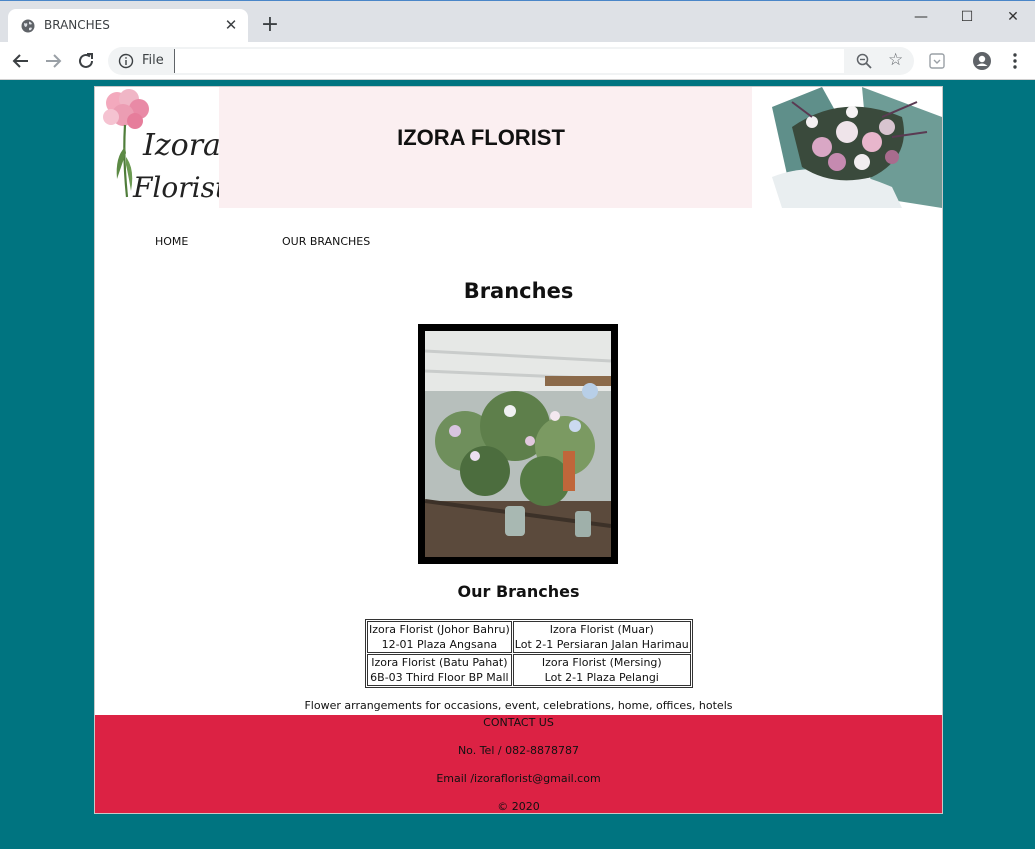  I want to click on bouquet-image, so click(847, 147).